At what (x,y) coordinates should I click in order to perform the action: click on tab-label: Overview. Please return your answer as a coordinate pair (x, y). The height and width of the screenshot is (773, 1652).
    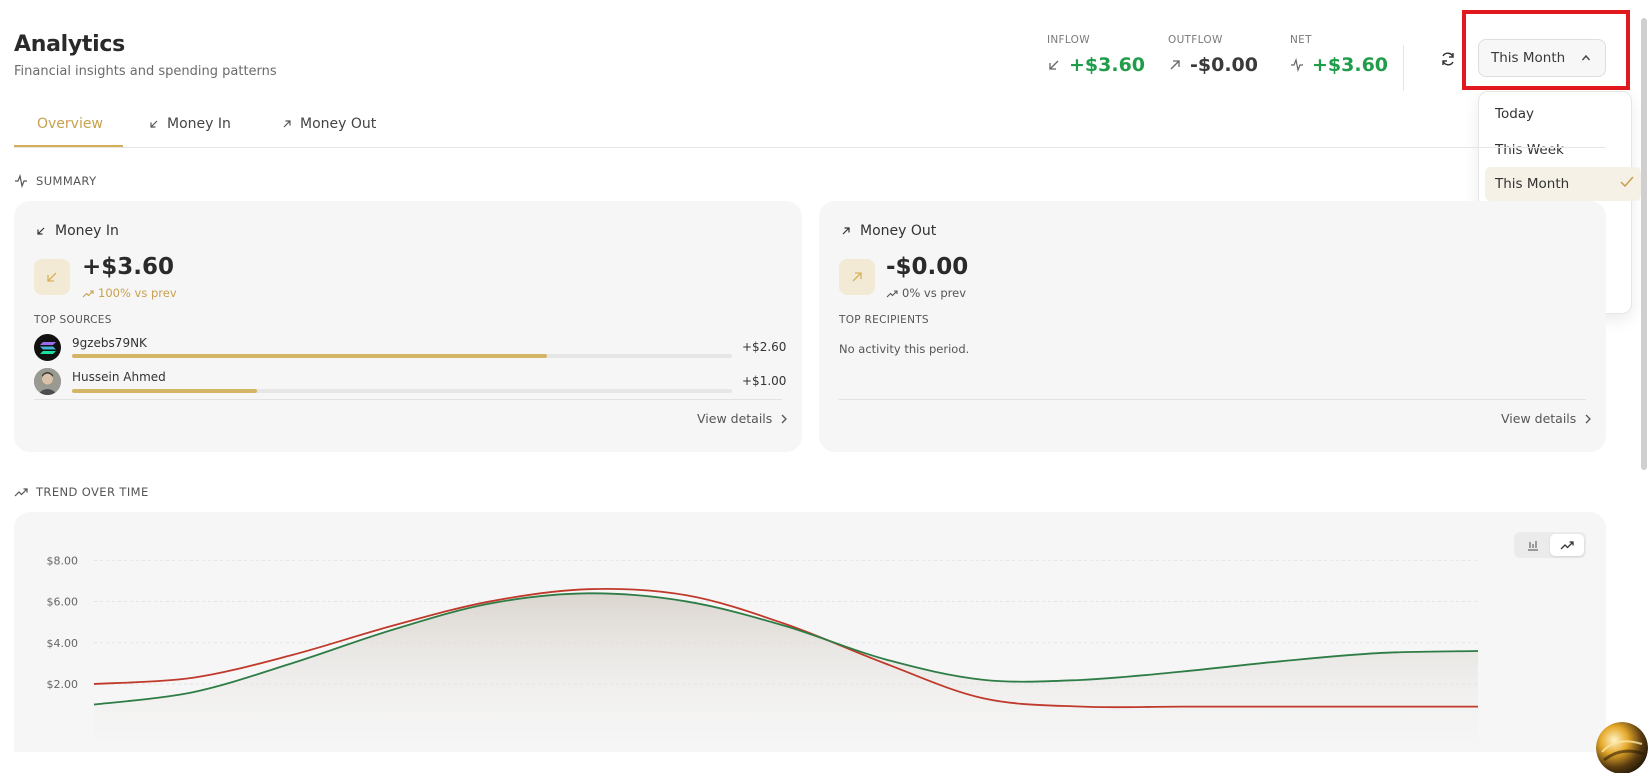
    Looking at the image, I should click on (70, 124).